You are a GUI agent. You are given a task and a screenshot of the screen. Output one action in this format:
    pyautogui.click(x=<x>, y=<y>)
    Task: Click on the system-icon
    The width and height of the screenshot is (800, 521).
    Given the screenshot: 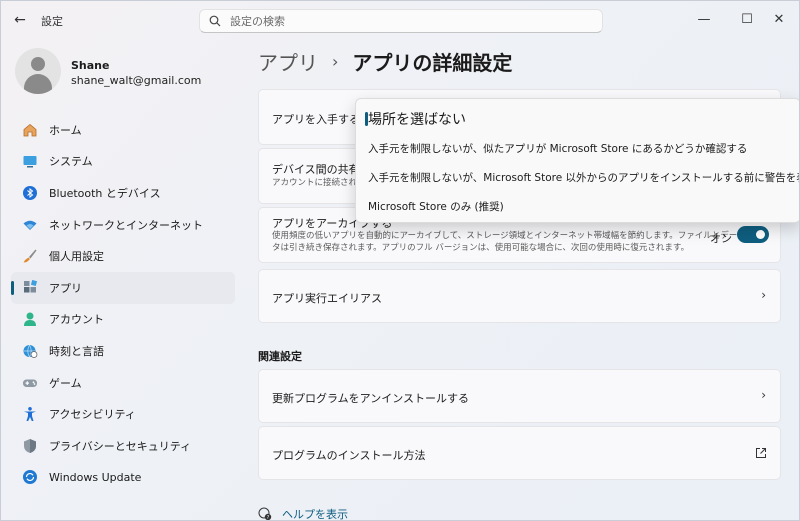 What is the action you would take?
    pyautogui.click(x=30, y=161)
    